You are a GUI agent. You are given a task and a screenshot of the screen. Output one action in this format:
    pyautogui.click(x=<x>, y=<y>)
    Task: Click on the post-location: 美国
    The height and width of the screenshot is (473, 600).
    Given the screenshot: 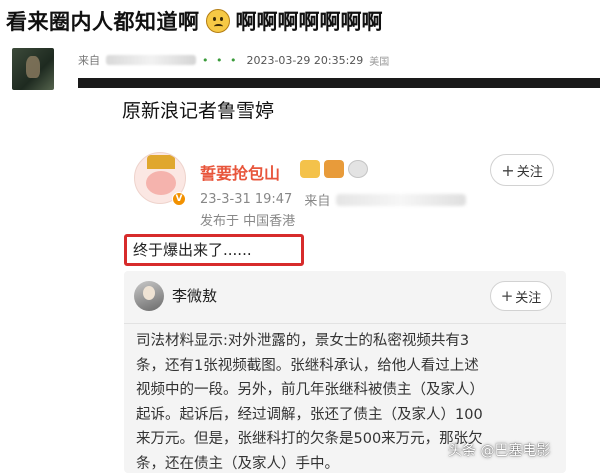 What is the action you would take?
    pyautogui.click(x=379, y=62)
    